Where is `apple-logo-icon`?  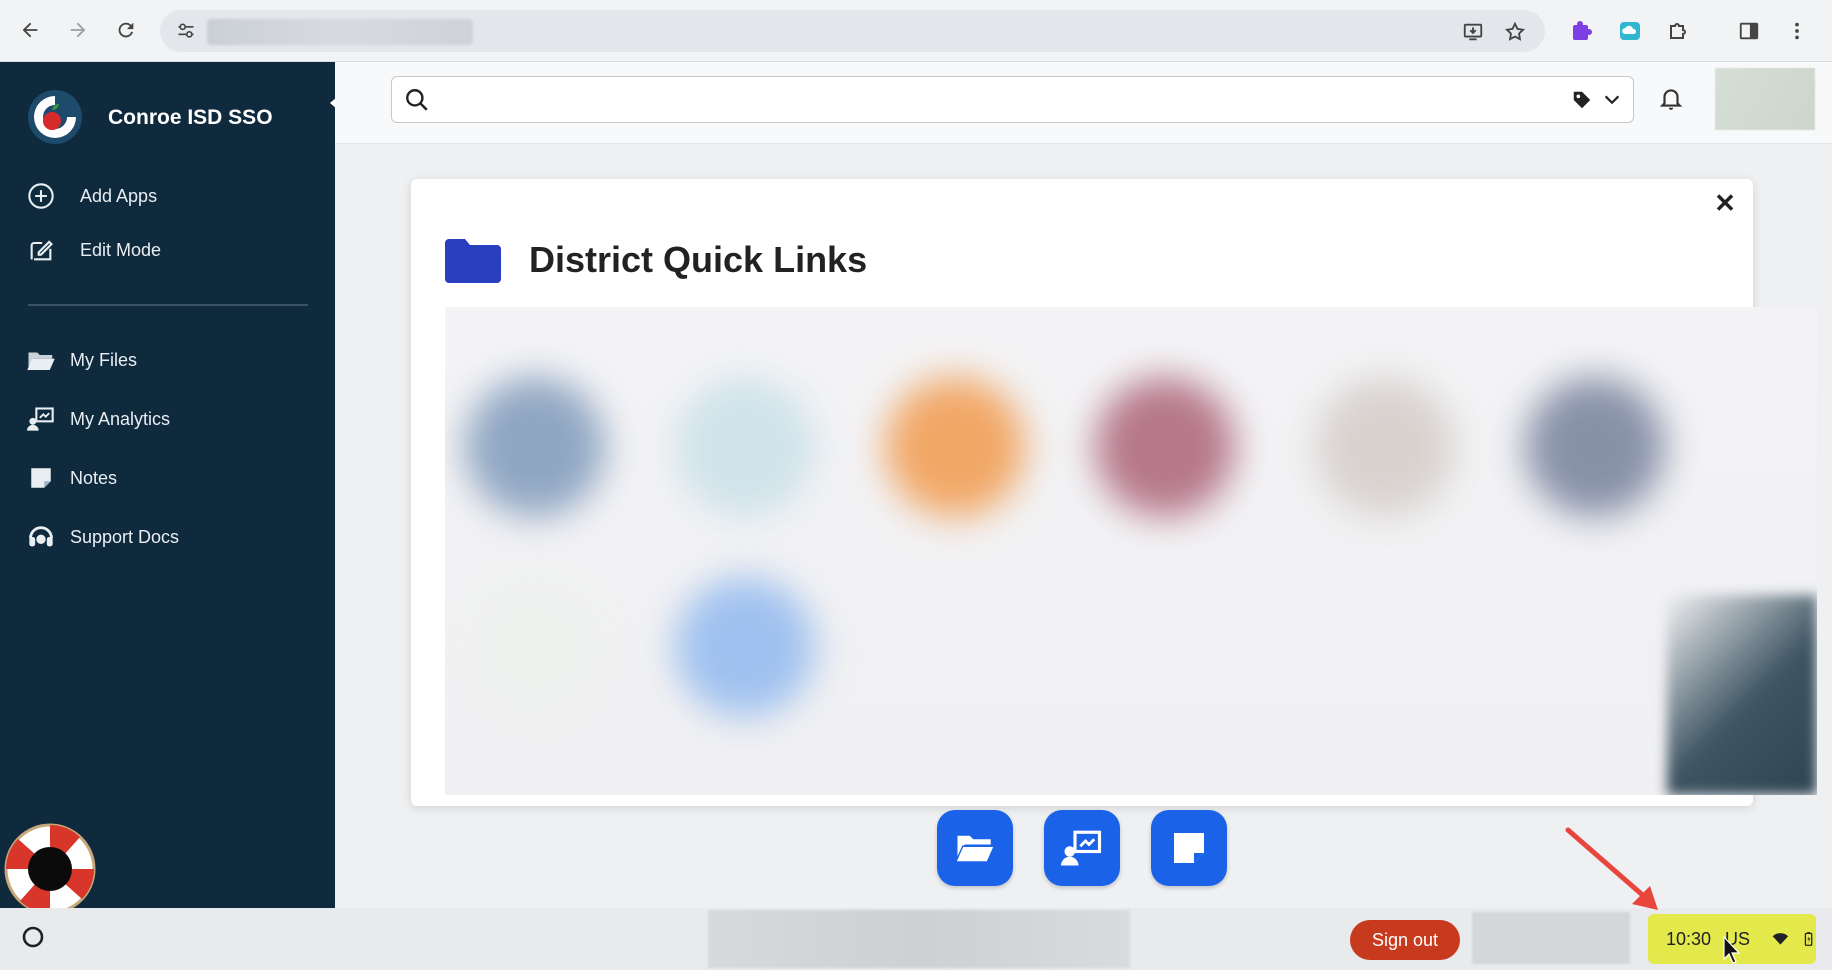
apple-logo-icon is located at coordinates (55, 117).